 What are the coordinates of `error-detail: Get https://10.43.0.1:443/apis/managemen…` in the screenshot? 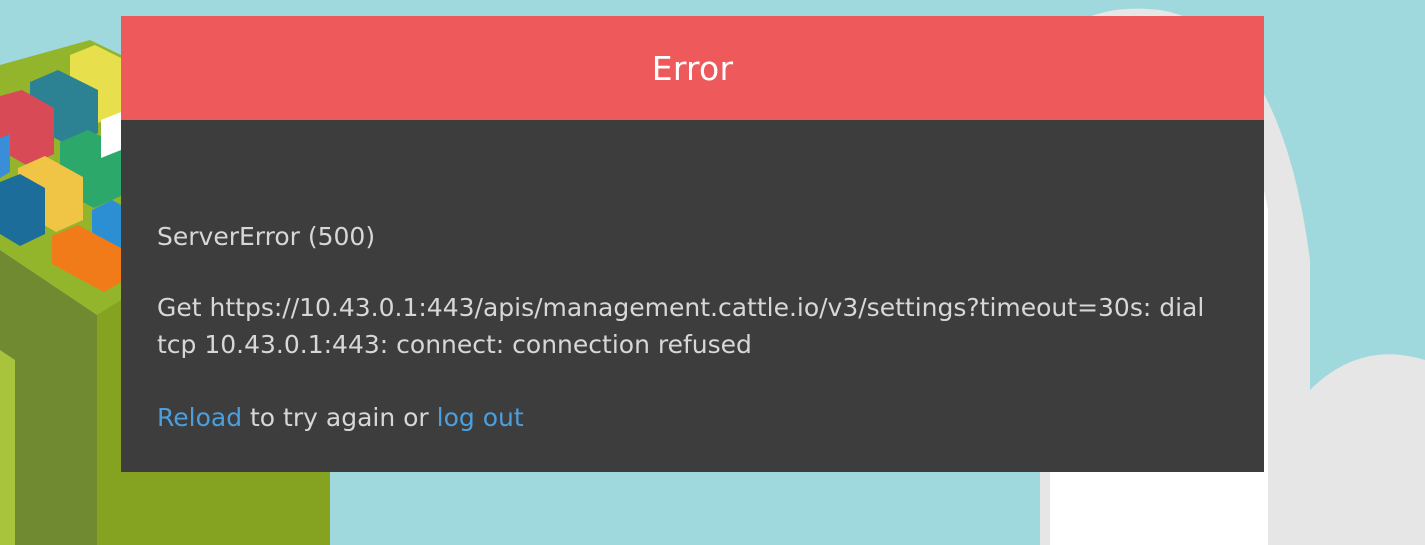 It's located at (681, 326).